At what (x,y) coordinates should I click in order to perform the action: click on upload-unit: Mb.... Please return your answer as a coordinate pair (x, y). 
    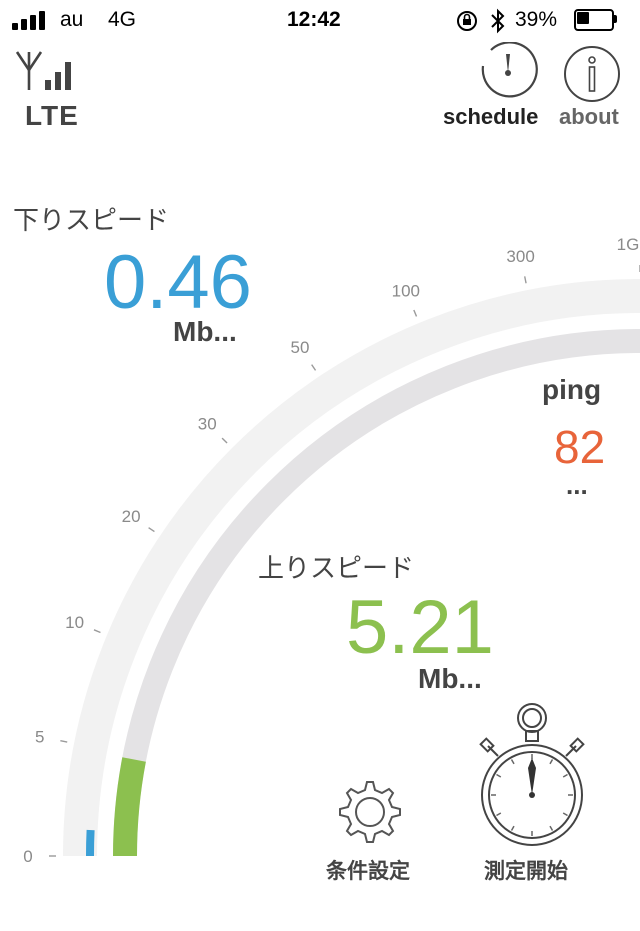
    Looking at the image, I should click on (450, 678).